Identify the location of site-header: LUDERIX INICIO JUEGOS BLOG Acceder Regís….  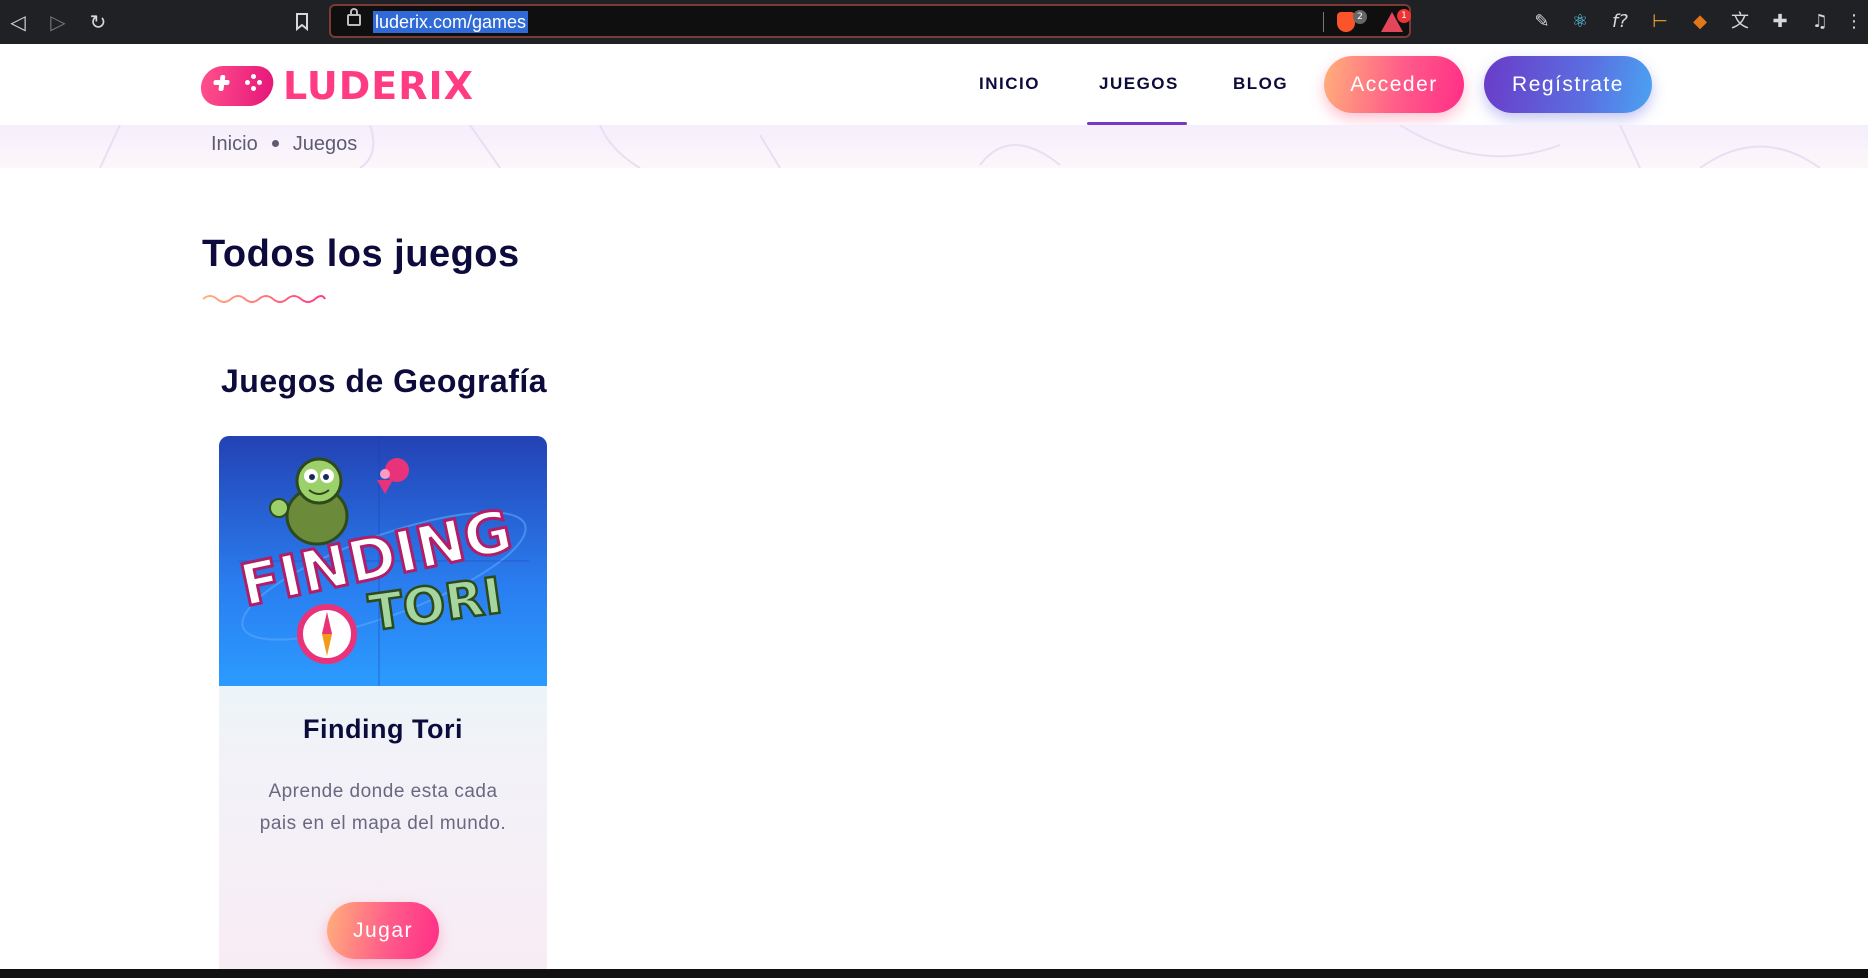
(934, 84).